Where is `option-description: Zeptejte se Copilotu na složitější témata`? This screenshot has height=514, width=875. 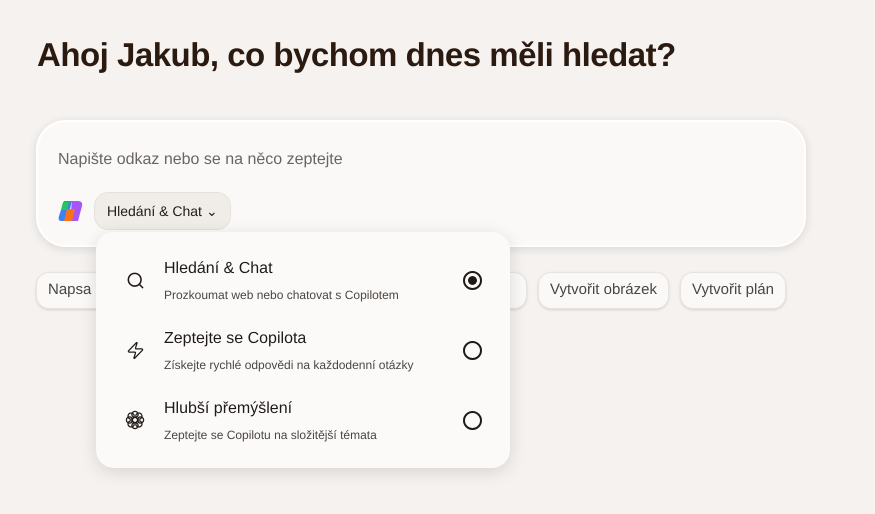
option-description: Zeptejte se Copilotu na složitější témata is located at coordinates (271, 435).